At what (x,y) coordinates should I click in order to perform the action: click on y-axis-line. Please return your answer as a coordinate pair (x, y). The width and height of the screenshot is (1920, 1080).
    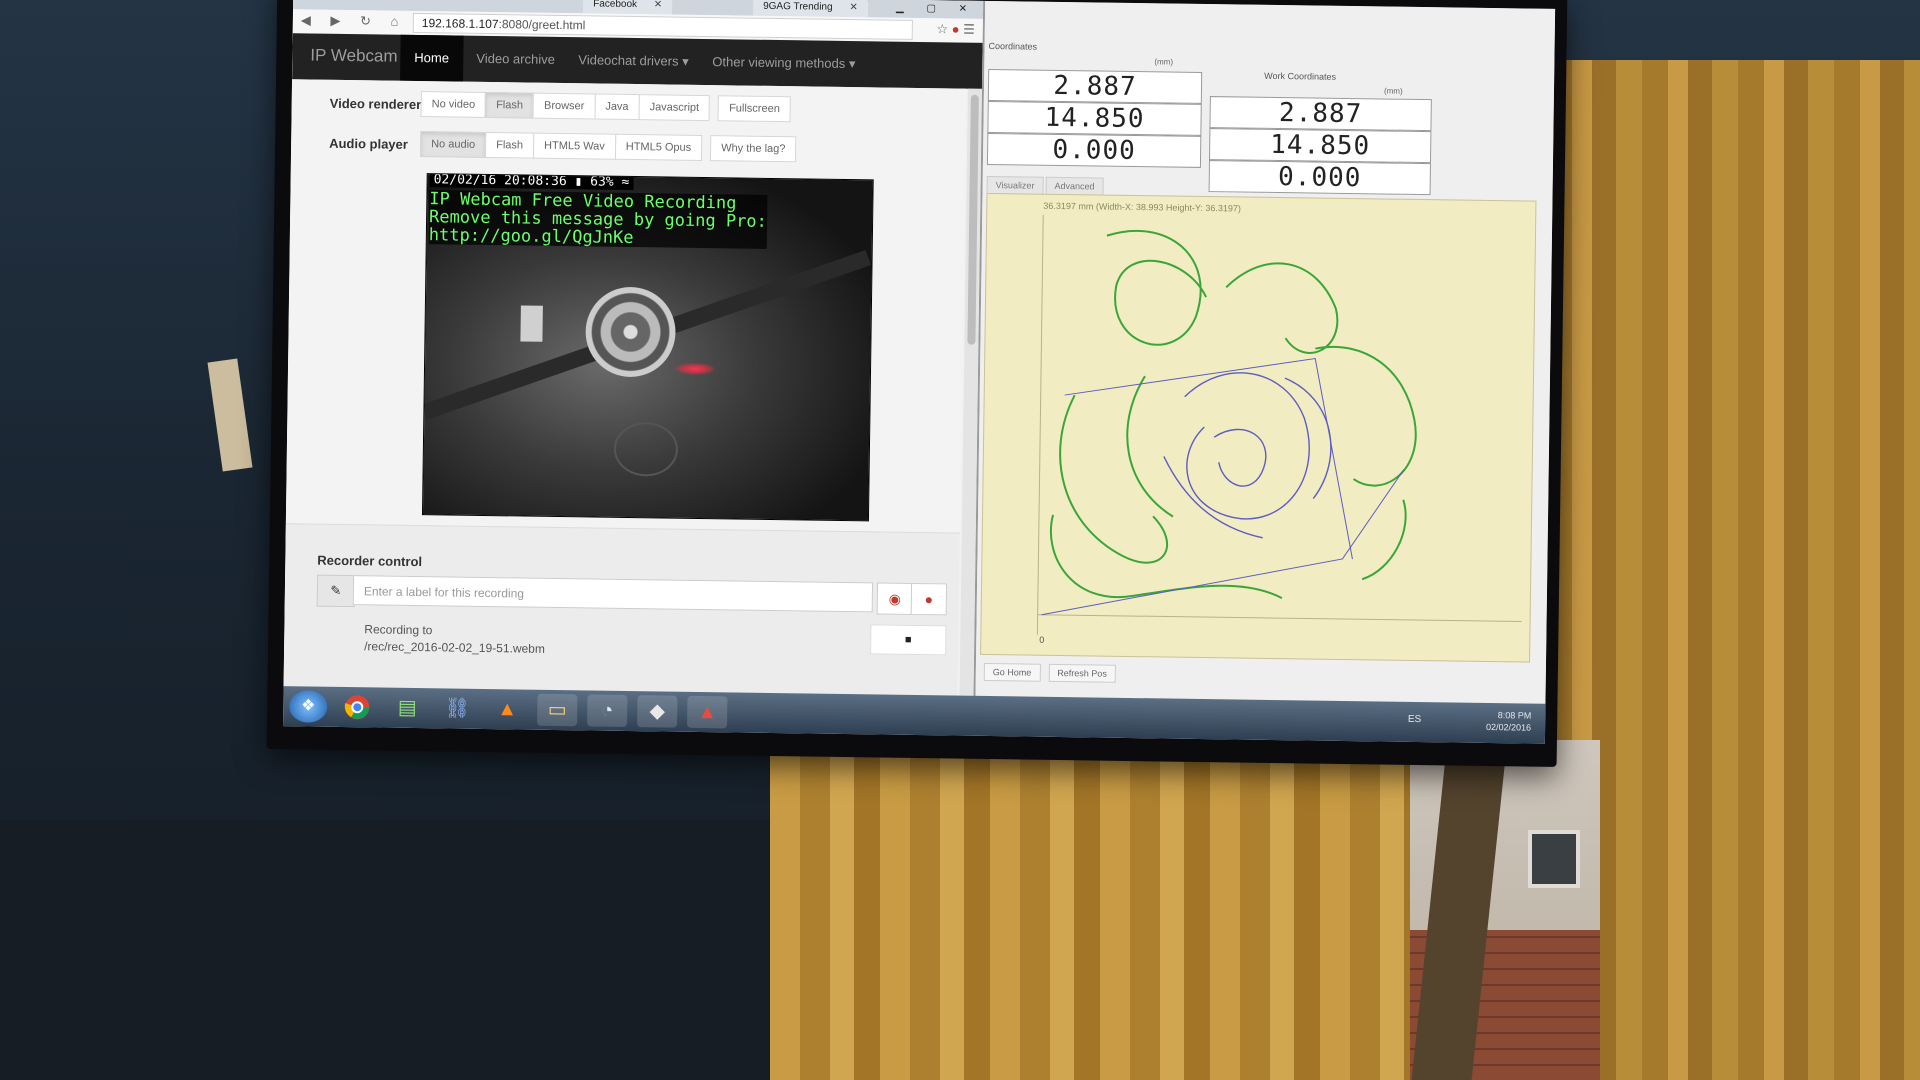
    Looking at the image, I should click on (1040, 424).